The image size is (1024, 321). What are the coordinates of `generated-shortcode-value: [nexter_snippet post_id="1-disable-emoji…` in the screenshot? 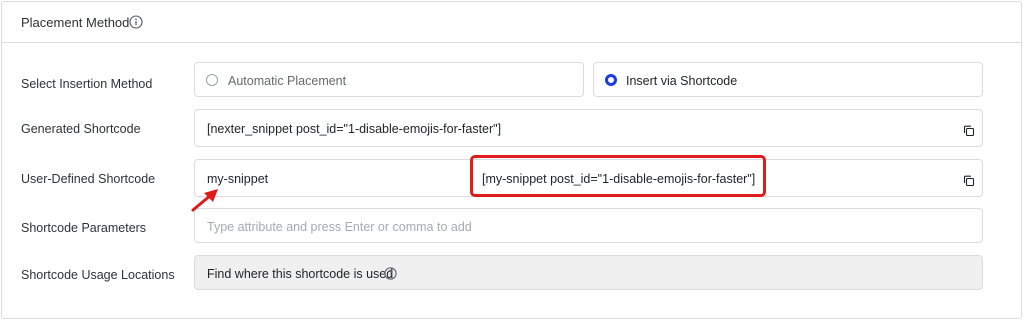 It's located at (354, 129).